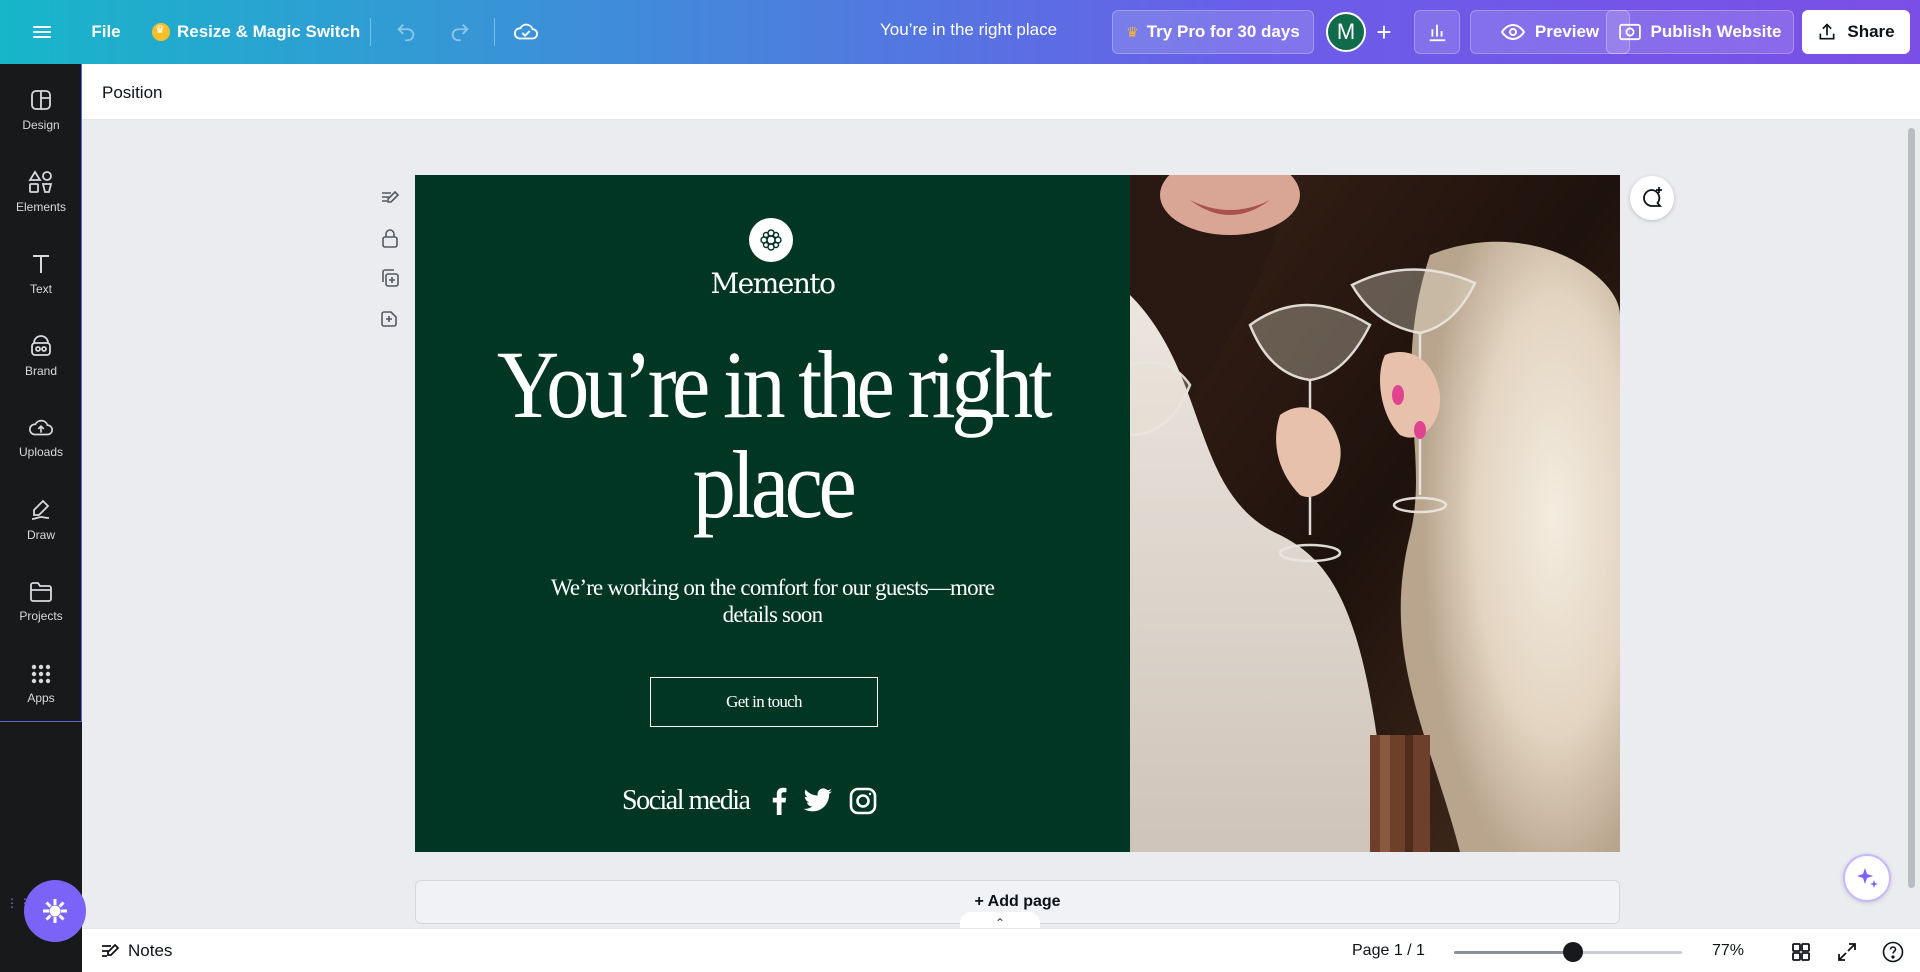 Image resolution: width=1920 pixels, height=972 pixels. I want to click on add-comment-button, so click(1652, 198).